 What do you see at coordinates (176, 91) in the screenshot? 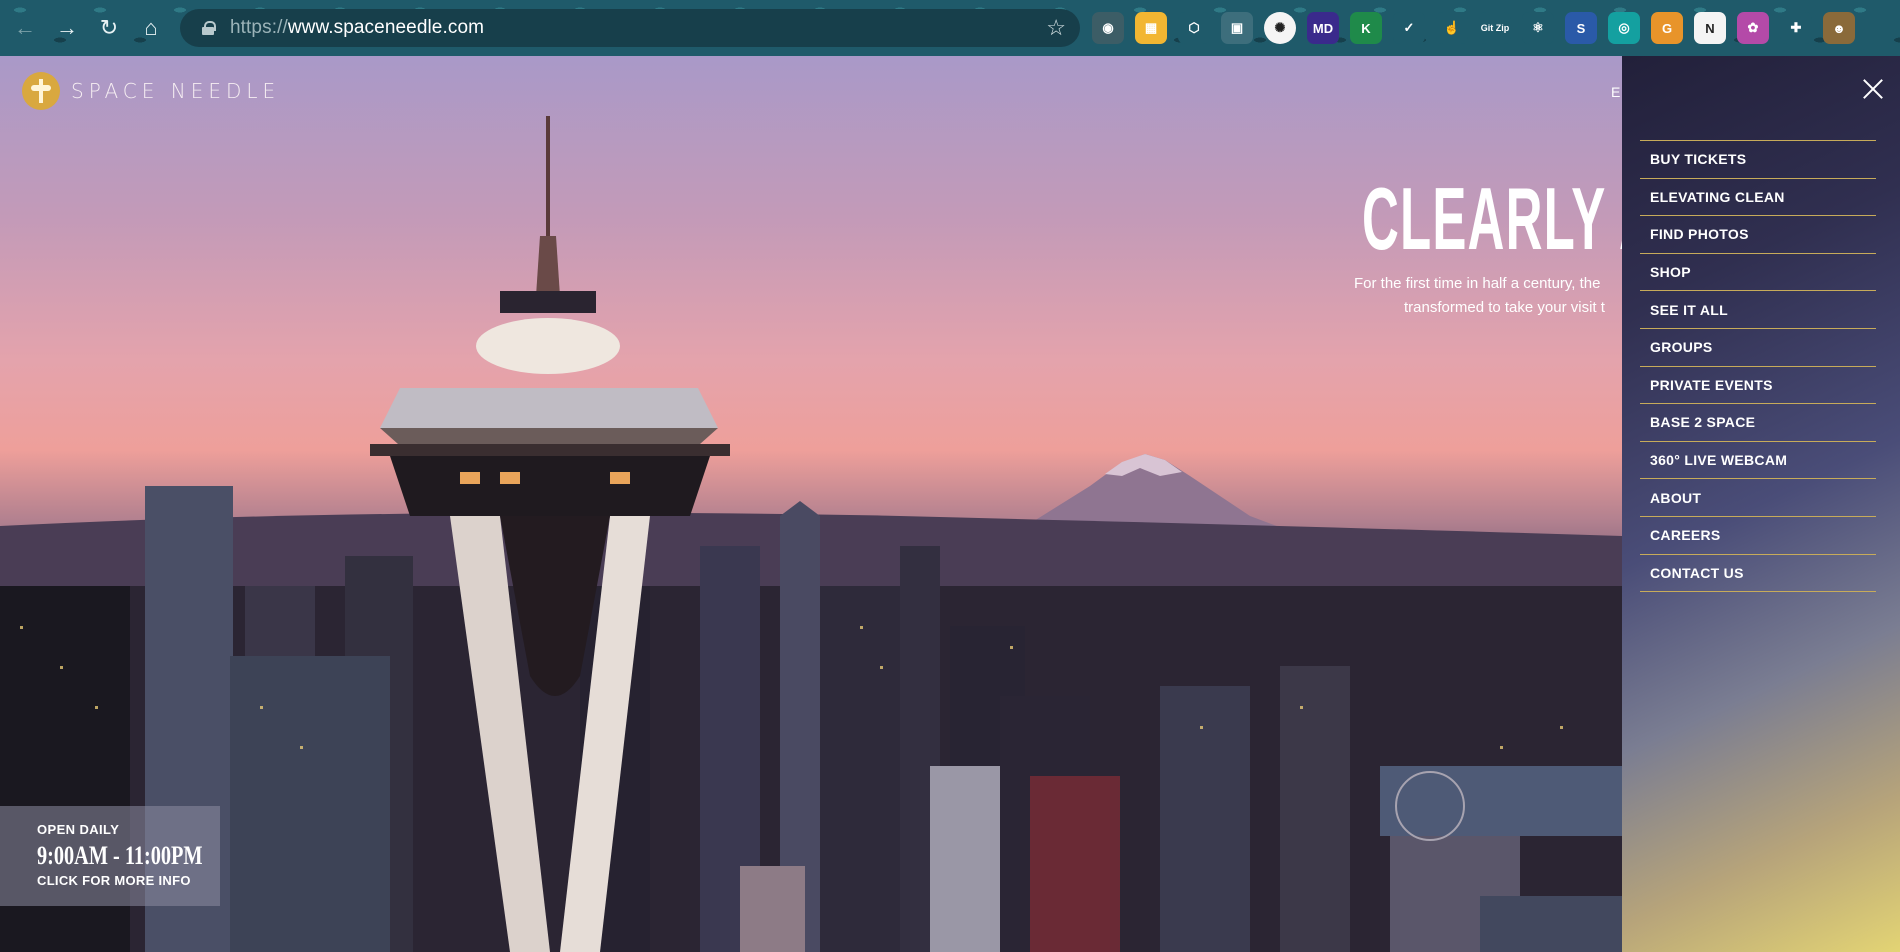
I see `logo-wordmark: SPACE NEEDLE` at bounding box center [176, 91].